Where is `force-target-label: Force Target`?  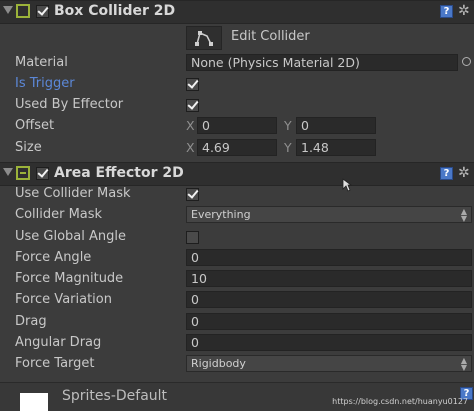
force-target-label: Force Target is located at coordinates (55, 363).